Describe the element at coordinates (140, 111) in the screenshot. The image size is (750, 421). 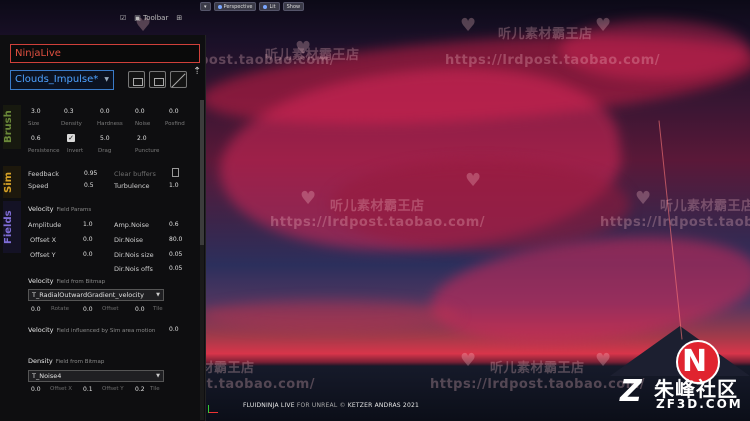
I see `noise-value: 0.0` at that location.